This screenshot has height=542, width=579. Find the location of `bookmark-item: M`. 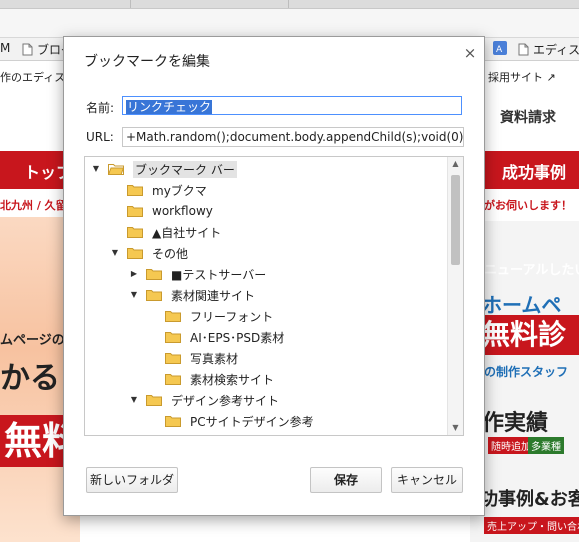

bookmark-item: M is located at coordinates (5, 48).